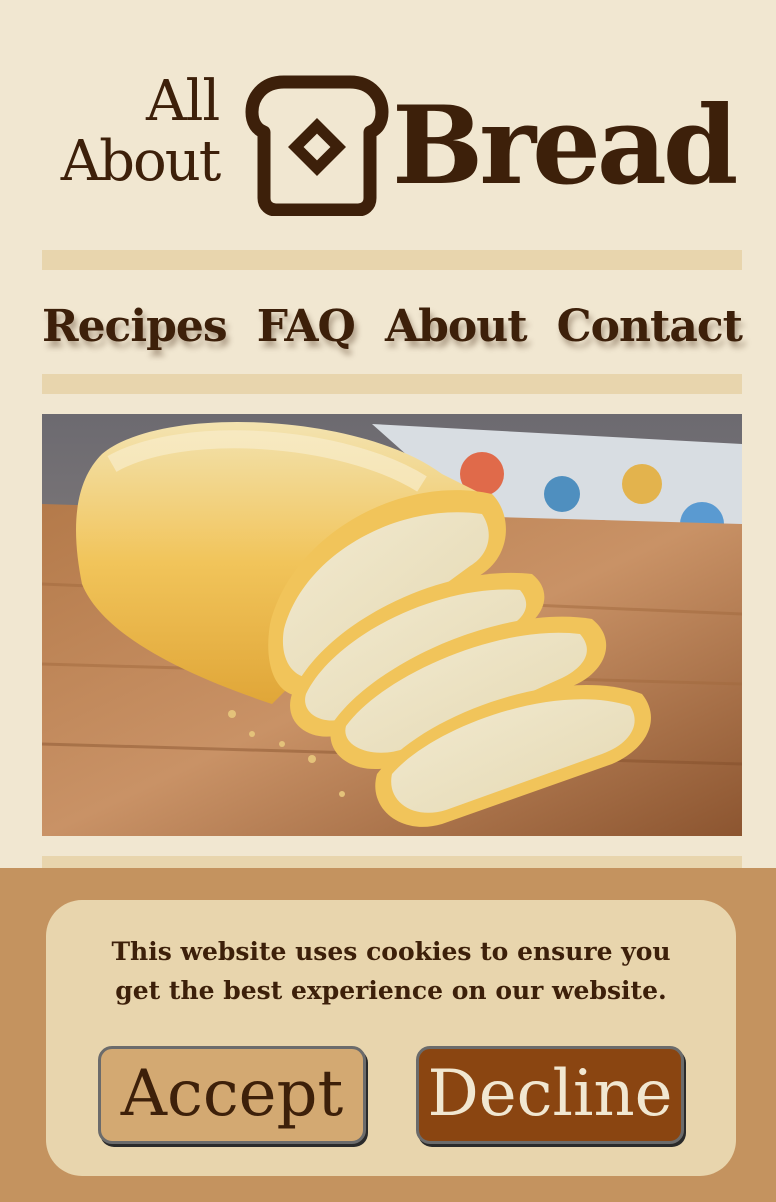  What do you see at coordinates (391, 951) in the screenshot?
I see `cookie-message-line1: This website uses cookies to ensure you` at bounding box center [391, 951].